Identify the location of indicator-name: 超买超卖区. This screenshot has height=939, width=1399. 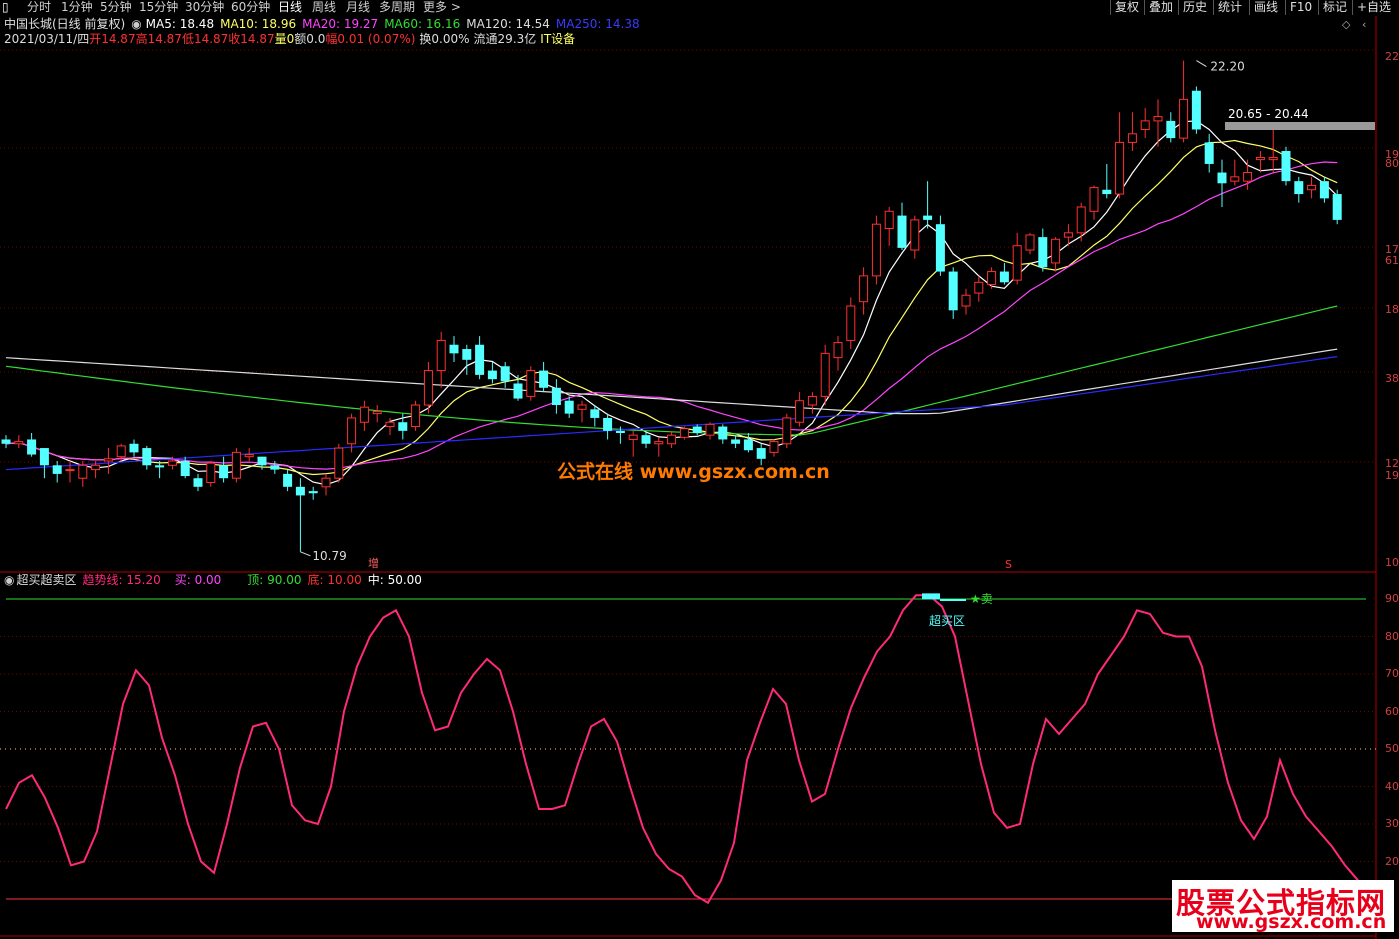
(46, 580).